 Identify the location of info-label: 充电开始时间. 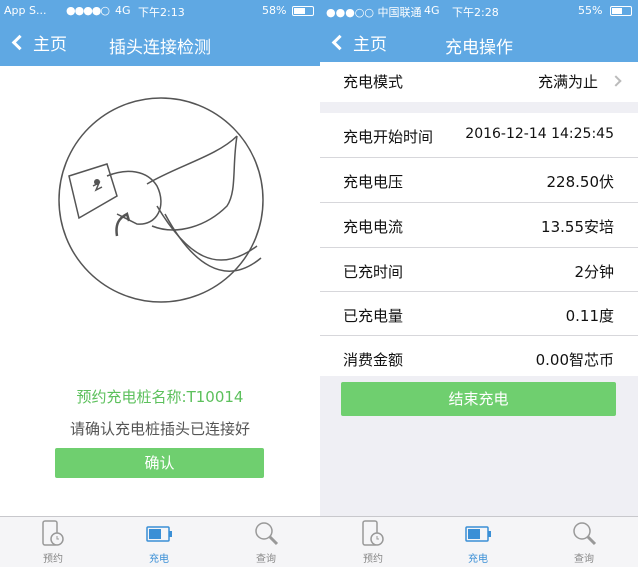
(388, 137).